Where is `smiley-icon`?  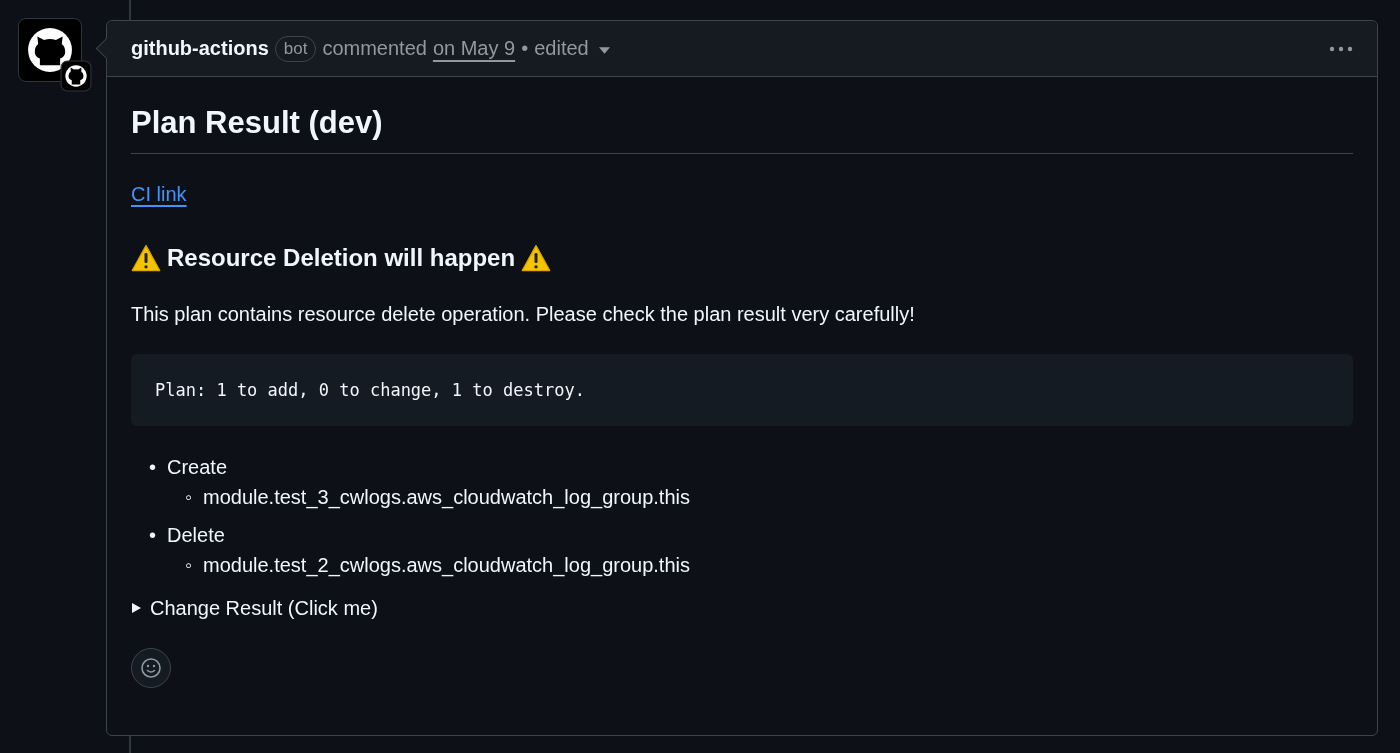
smiley-icon is located at coordinates (151, 668).